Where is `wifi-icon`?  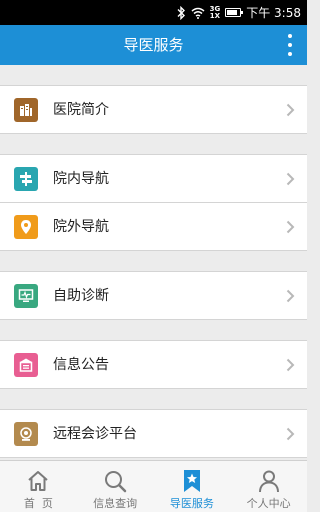 wifi-icon is located at coordinates (198, 13).